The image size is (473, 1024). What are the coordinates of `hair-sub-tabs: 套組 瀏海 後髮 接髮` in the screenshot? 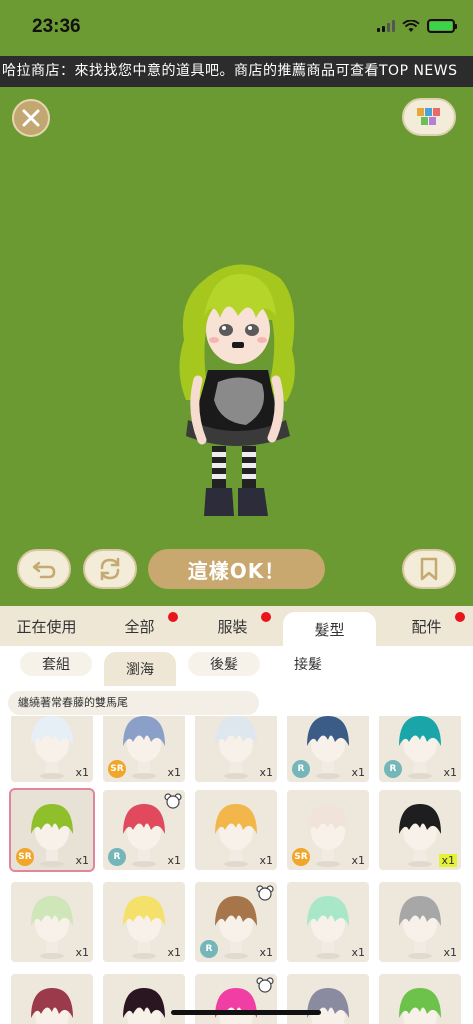 It's located at (236, 666).